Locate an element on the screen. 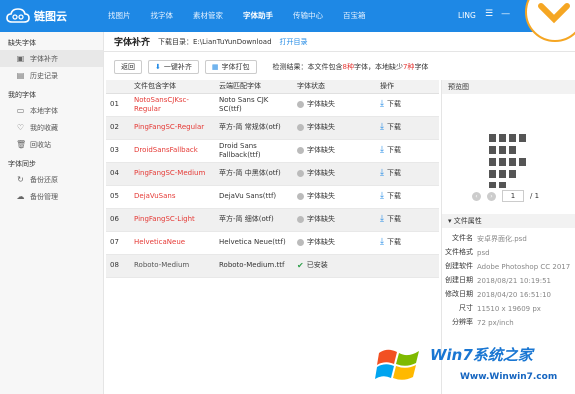 The width and height of the screenshot is (575, 394). file-attributes-title: ▾ 文件属性 is located at coordinates (508, 221).